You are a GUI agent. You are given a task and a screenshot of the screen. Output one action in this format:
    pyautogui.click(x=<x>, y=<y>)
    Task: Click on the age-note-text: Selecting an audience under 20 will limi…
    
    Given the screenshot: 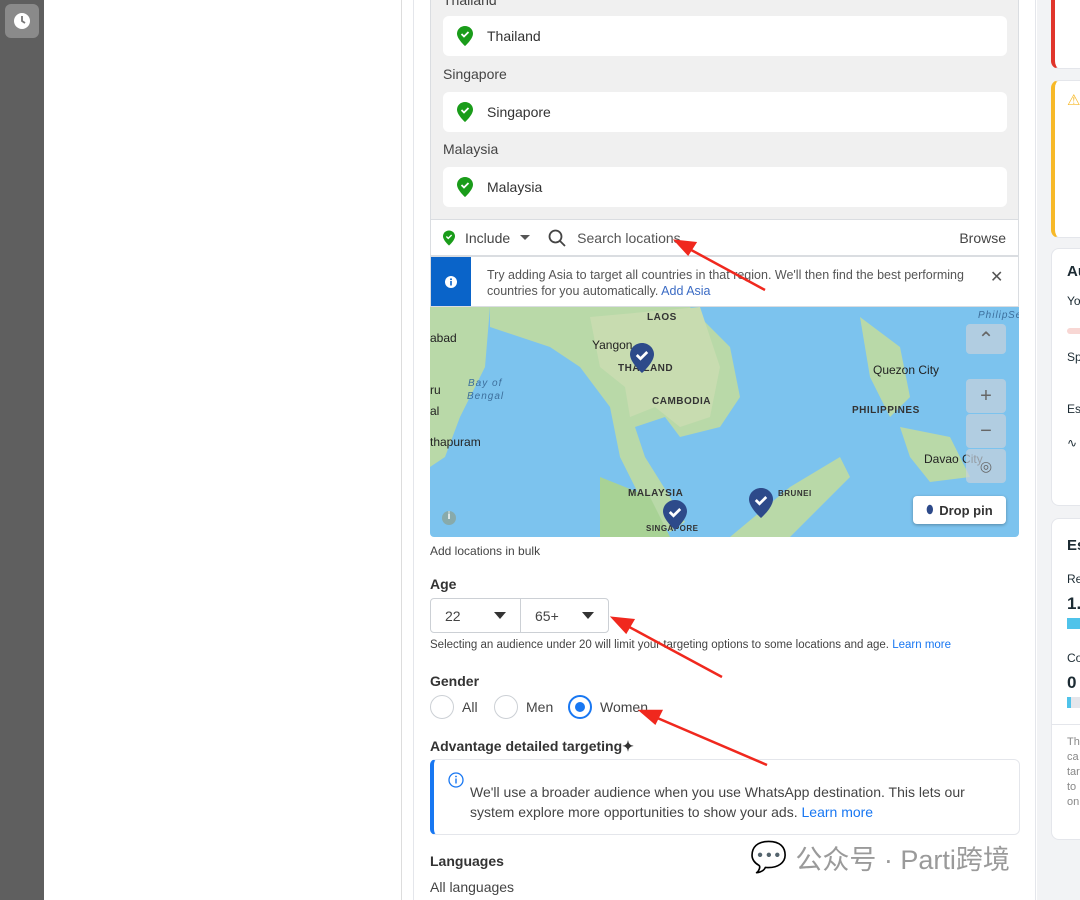 What is the action you would take?
    pyautogui.click(x=660, y=645)
    